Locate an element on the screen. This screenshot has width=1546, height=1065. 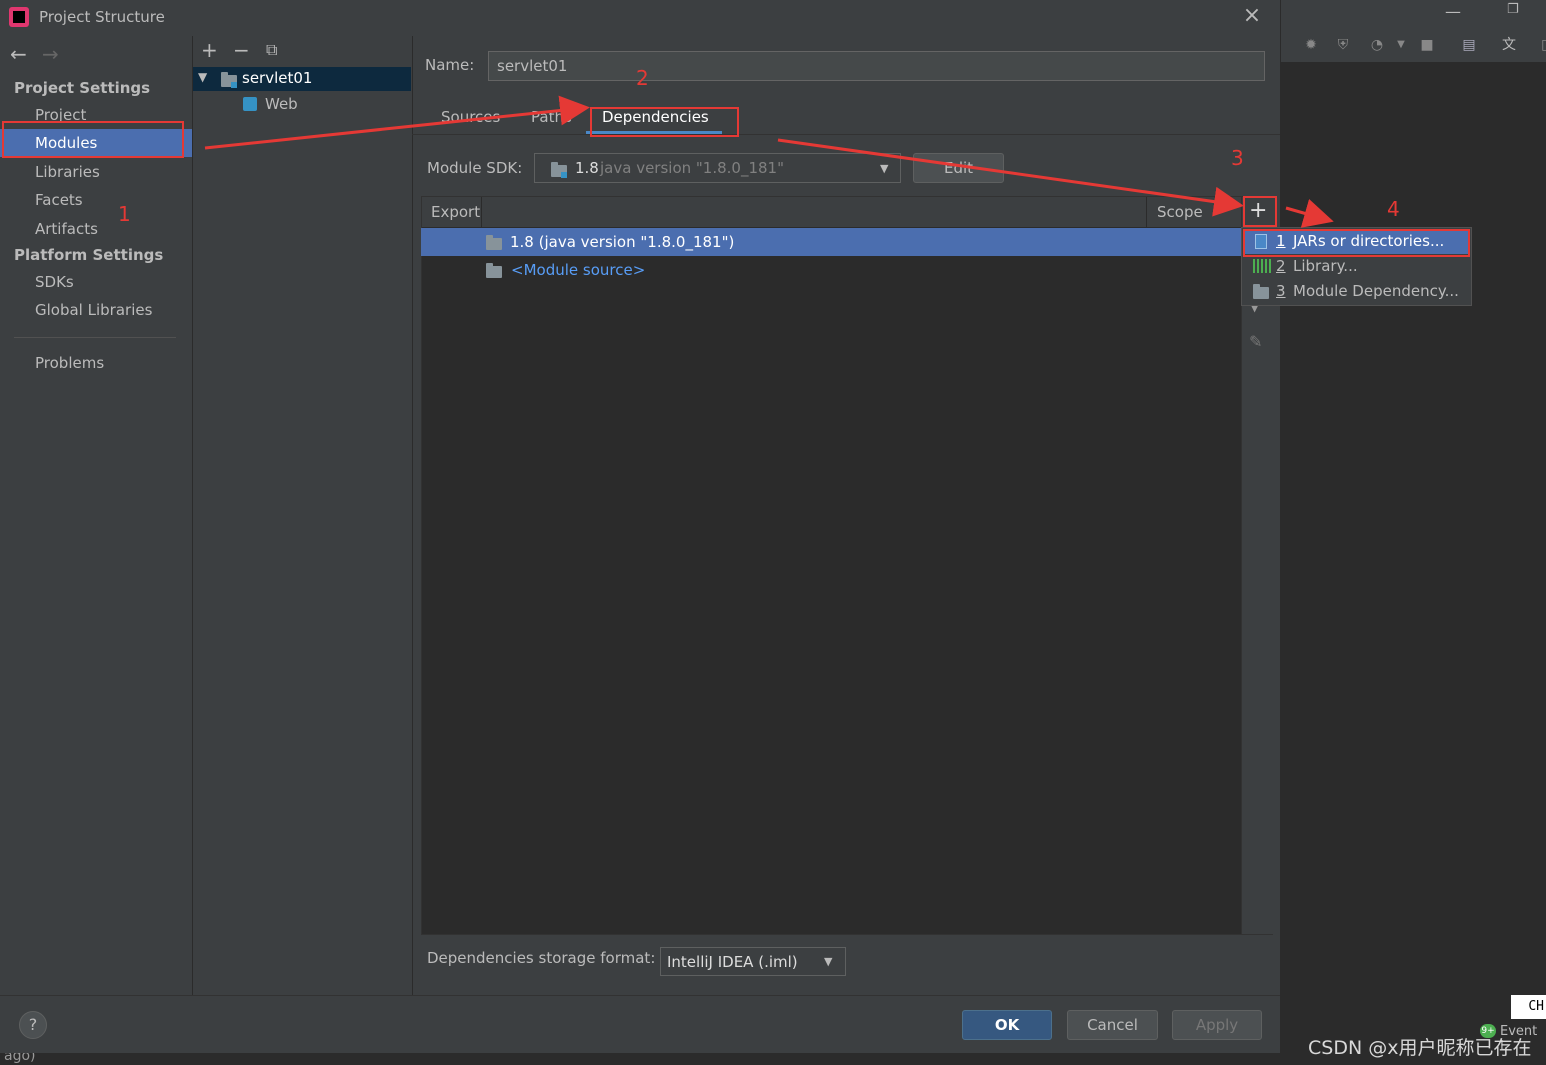
annotation-arrows is located at coordinates (769, 161).